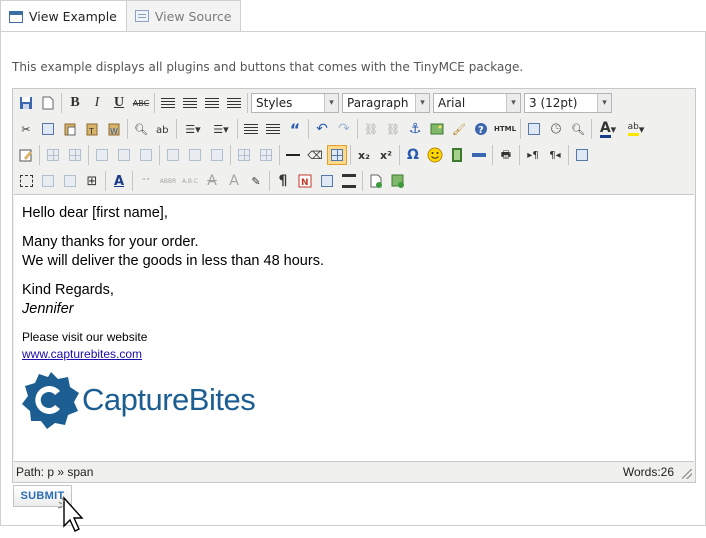 This screenshot has width=706, height=538. What do you see at coordinates (305, 181) in the screenshot?
I see `nonbreaking-icon: N` at bounding box center [305, 181].